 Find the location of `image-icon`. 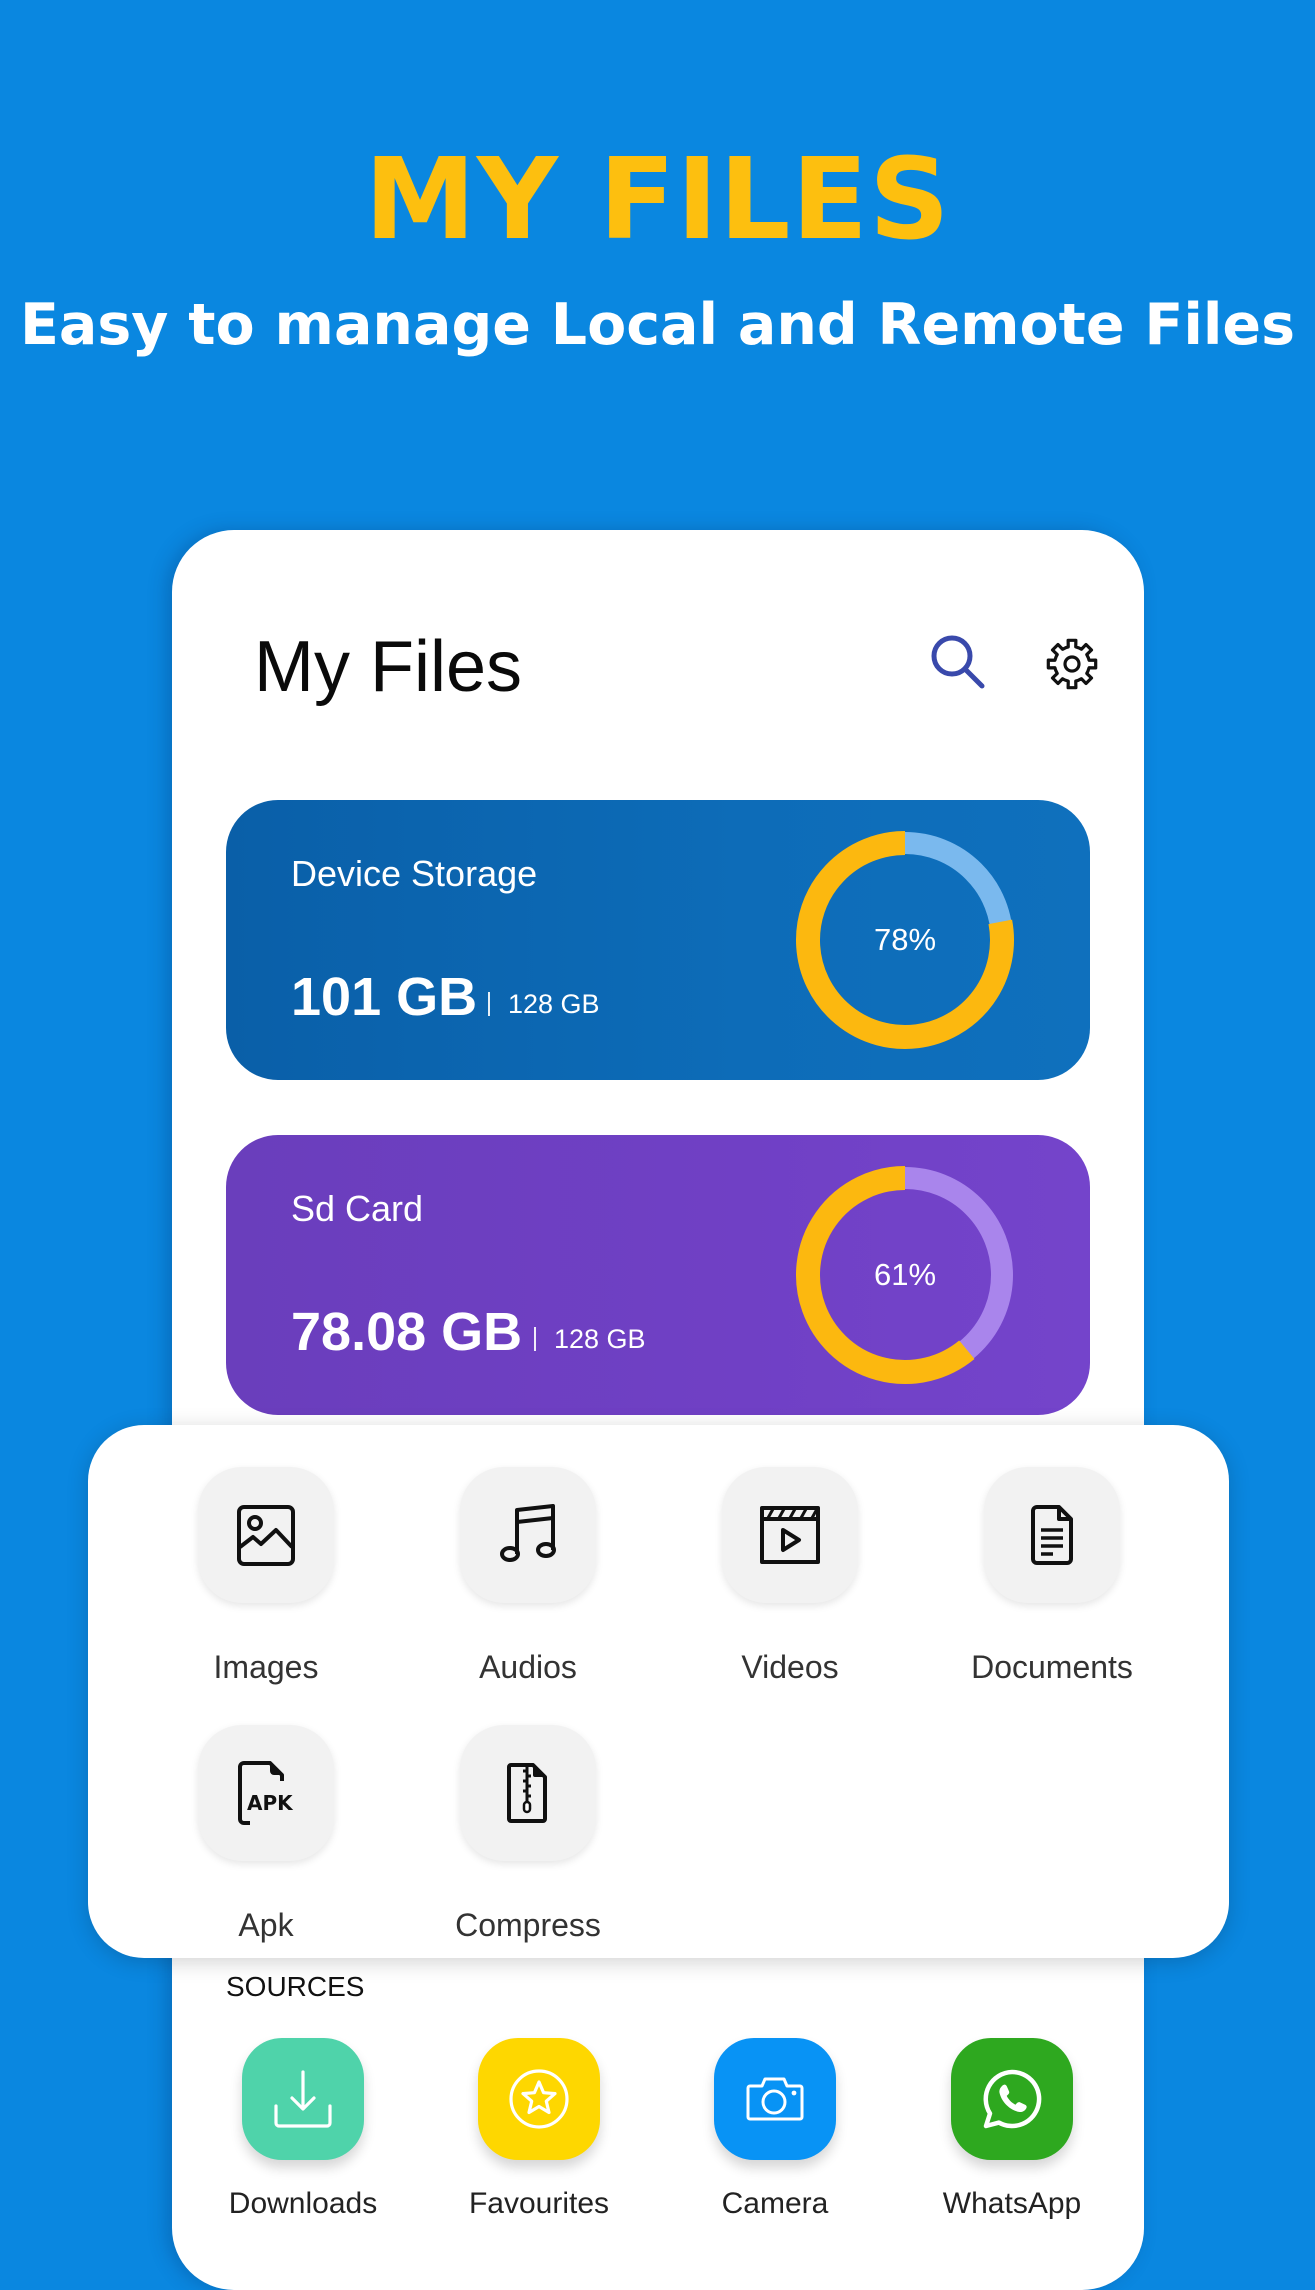

image-icon is located at coordinates (266, 1535).